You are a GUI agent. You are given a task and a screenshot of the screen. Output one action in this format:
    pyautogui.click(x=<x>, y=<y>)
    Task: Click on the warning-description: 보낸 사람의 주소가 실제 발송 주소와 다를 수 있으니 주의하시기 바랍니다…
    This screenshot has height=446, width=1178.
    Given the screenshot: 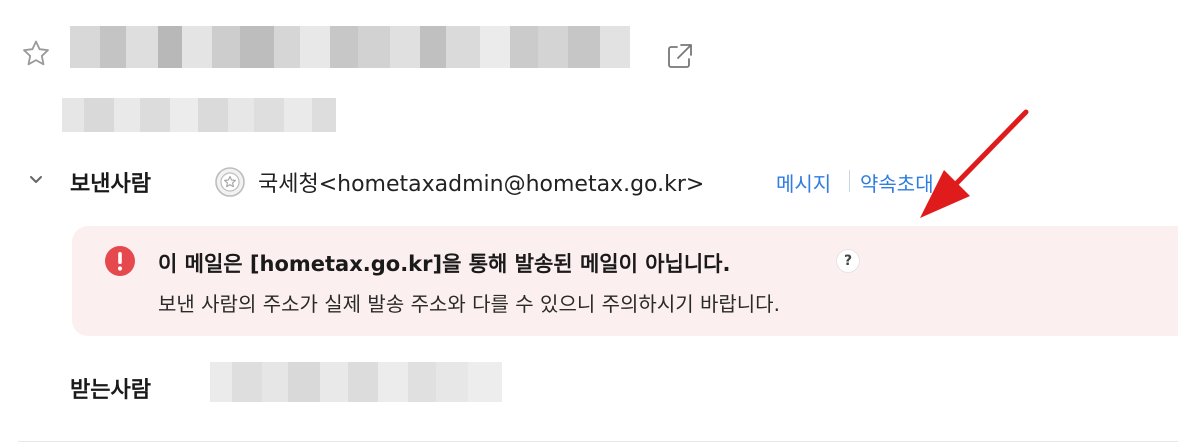 What is the action you would take?
    pyautogui.click(x=469, y=304)
    